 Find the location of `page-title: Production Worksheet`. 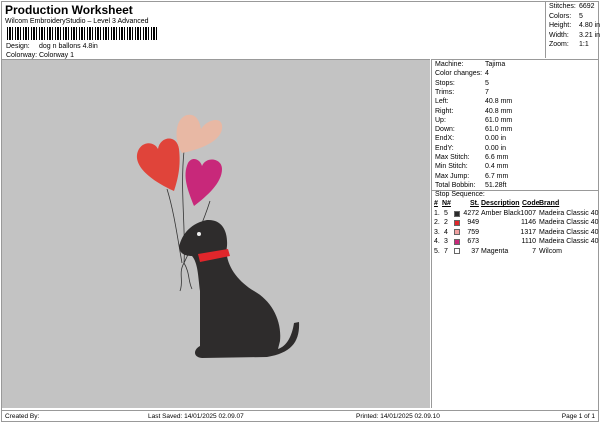

page-title: Production Worksheet is located at coordinates (69, 10).